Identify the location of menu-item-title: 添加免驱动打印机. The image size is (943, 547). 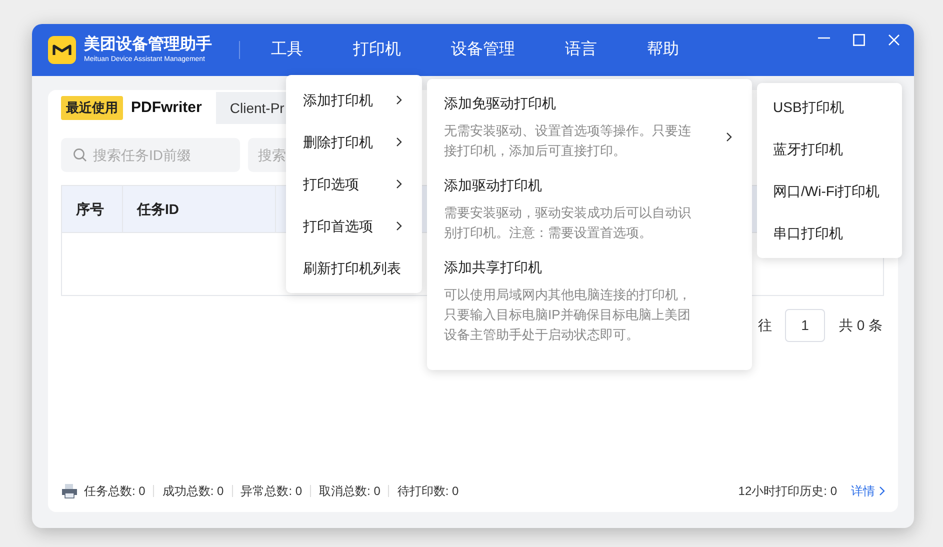
(500, 103).